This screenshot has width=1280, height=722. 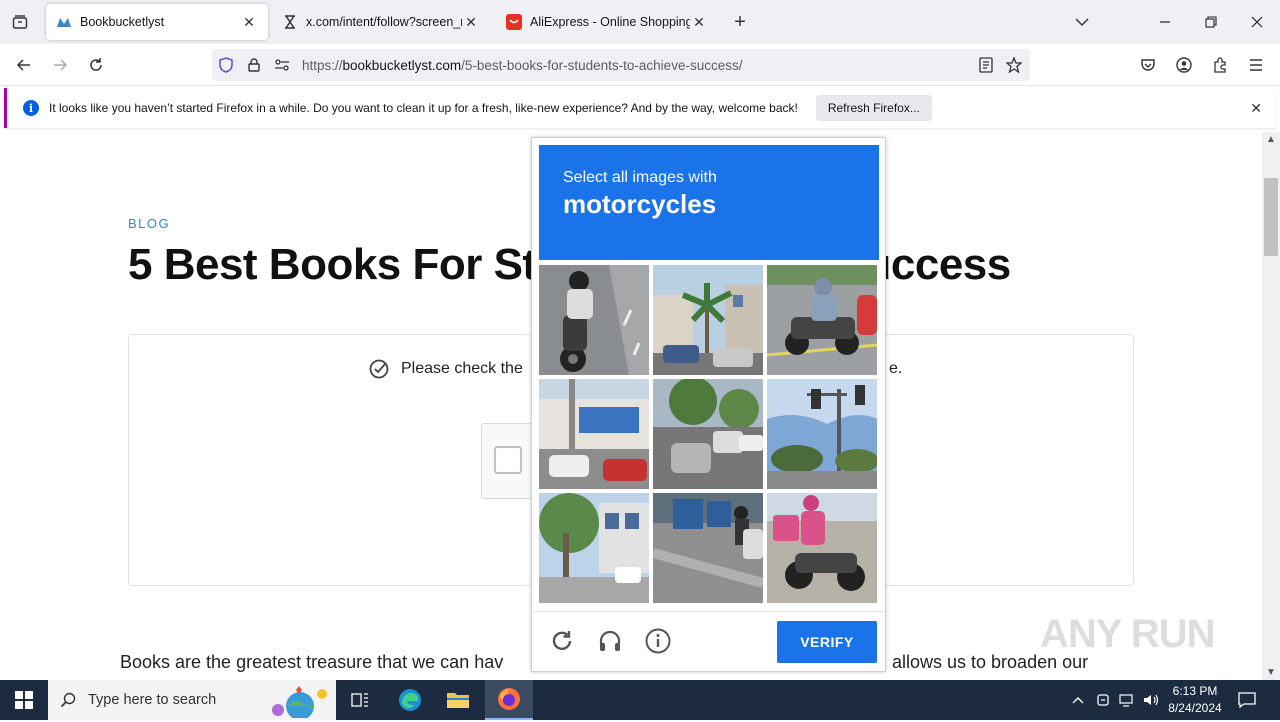 What do you see at coordinates (1247, 700) in the screenshot?
I see `notifications-button` at bounding box center [1247, 700].